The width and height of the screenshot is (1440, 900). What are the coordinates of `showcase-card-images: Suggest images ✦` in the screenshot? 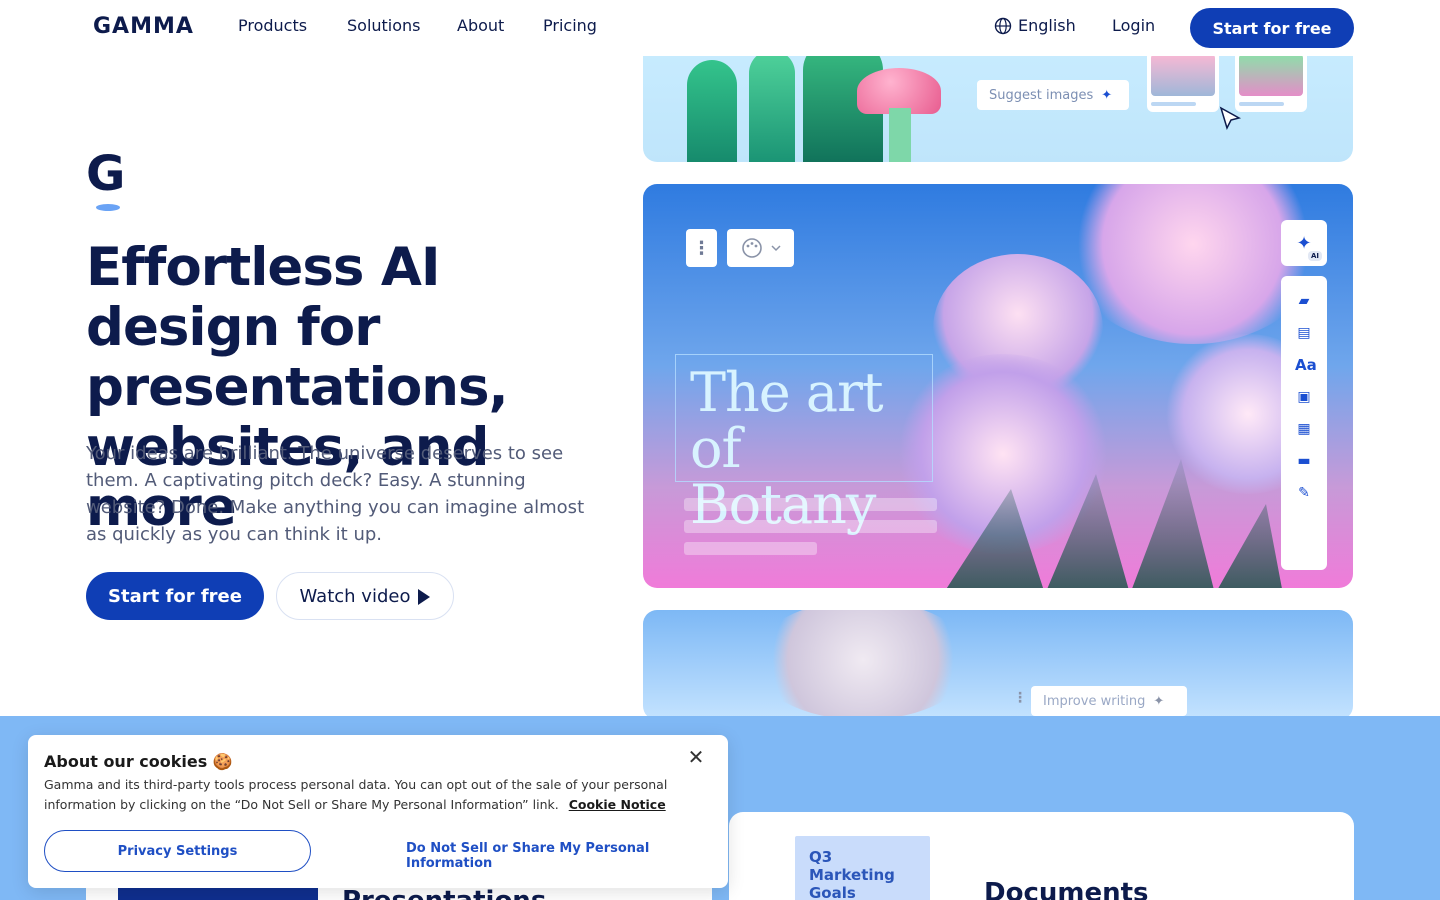 It's located at (998, 101).